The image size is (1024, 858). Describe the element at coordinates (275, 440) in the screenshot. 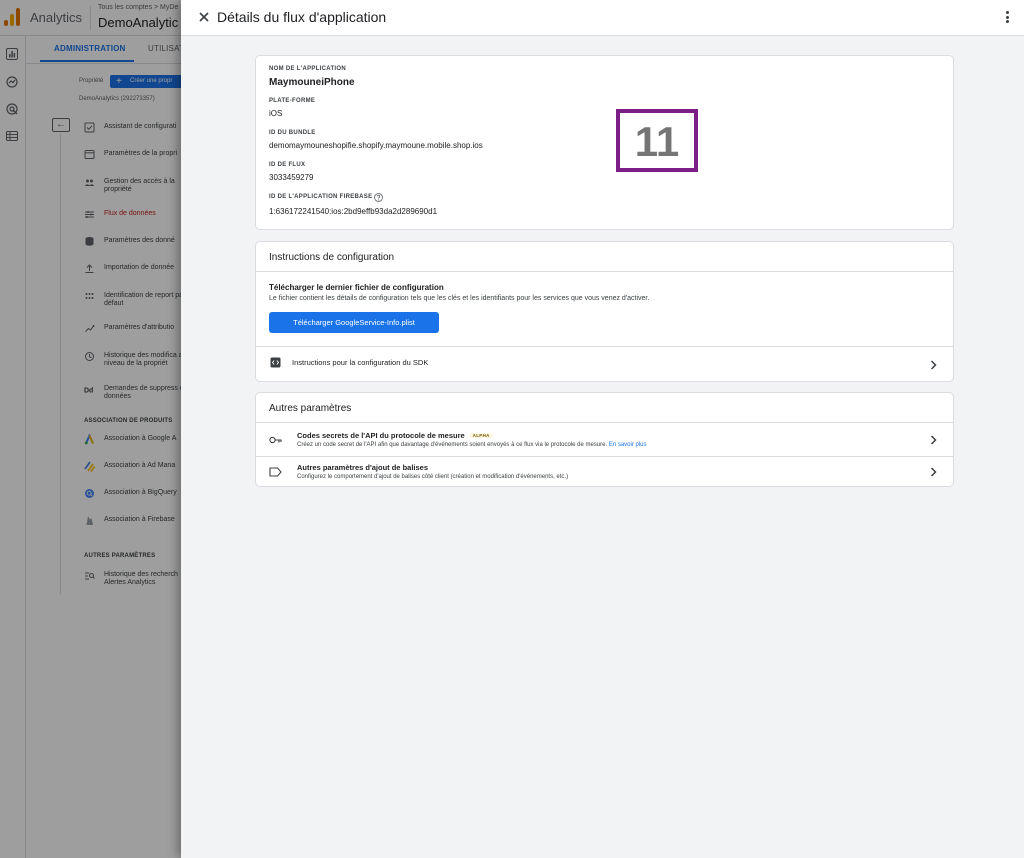

I see `key-icon` at that location.